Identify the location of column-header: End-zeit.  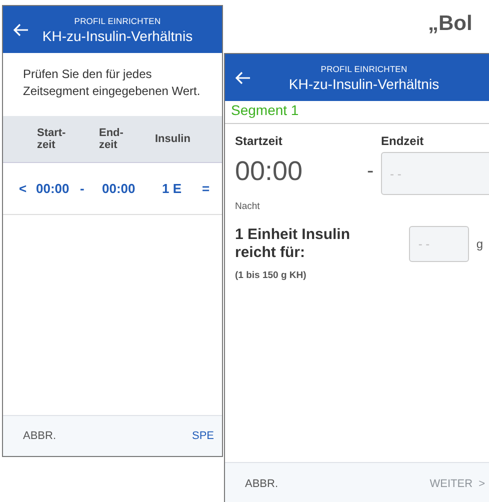
(111, 139).